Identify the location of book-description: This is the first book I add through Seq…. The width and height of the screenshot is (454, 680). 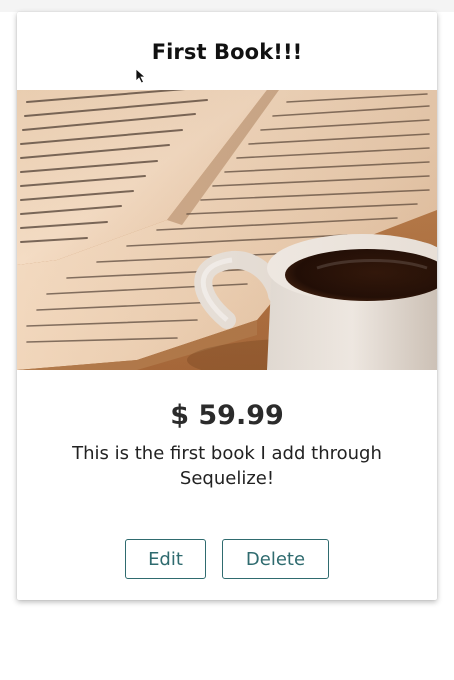
(227, 466).